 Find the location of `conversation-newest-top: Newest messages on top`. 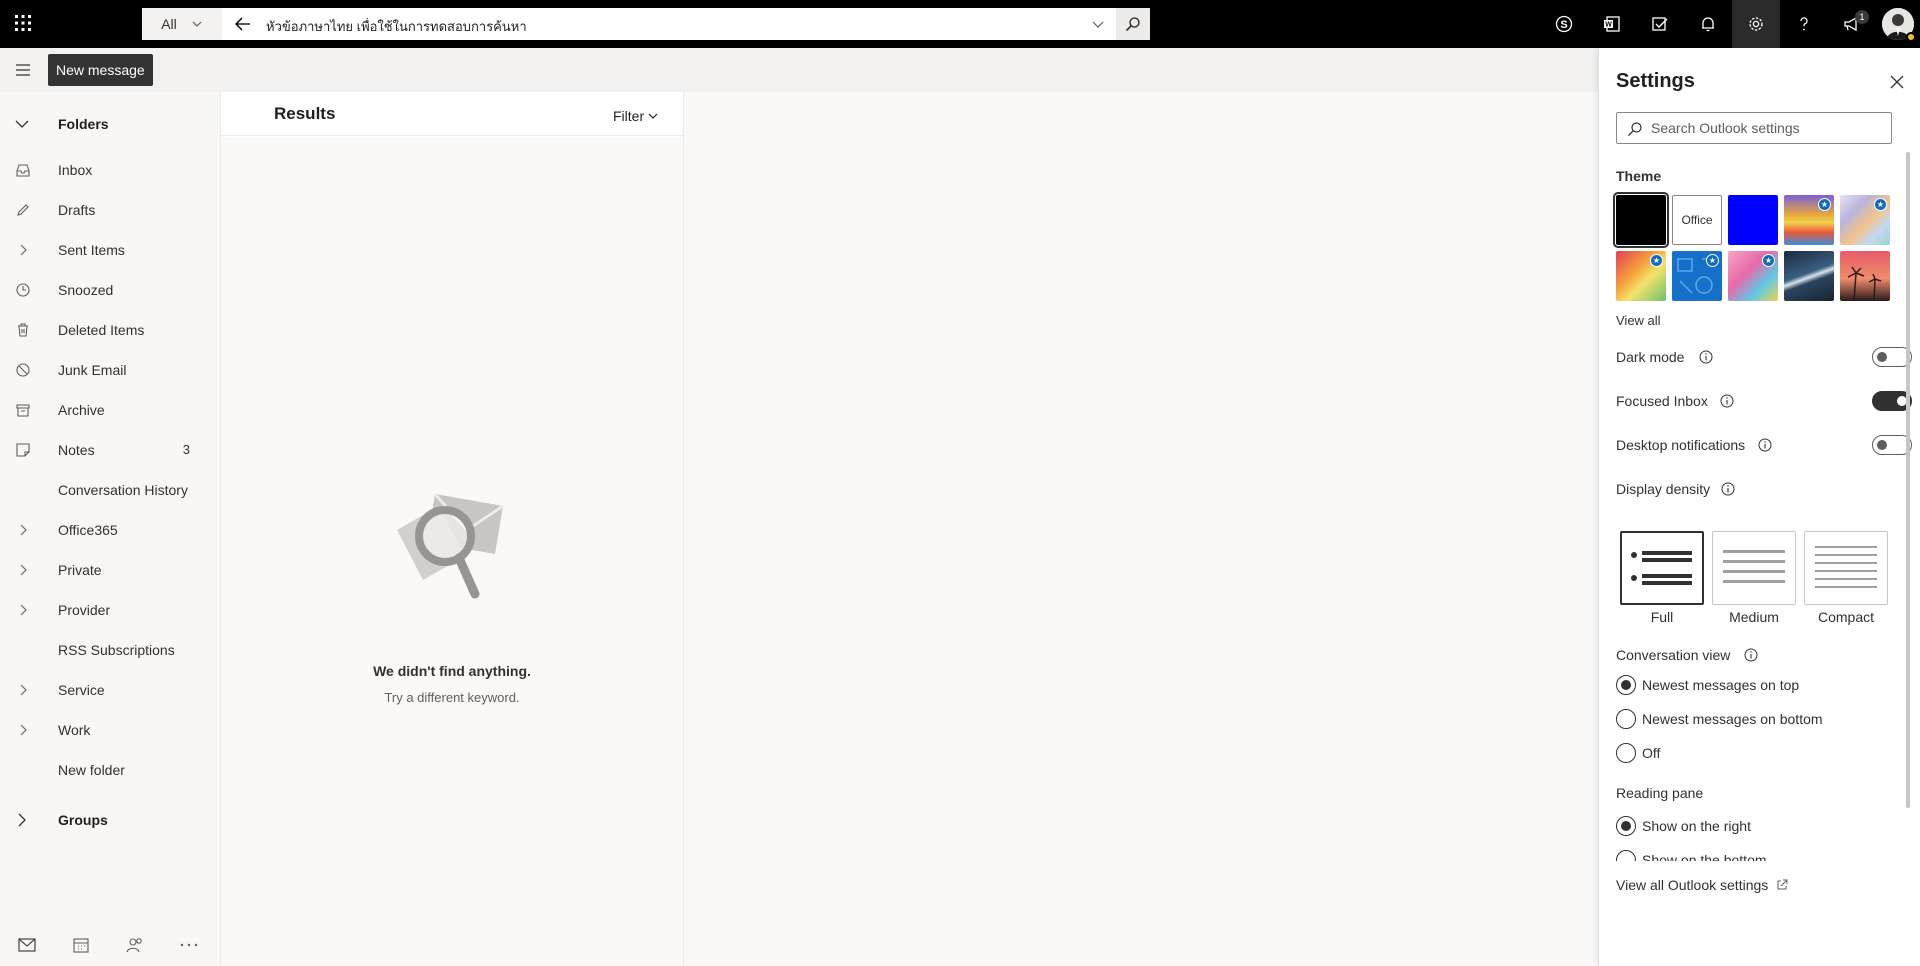

conversation-newest-top: Newest messages on top is located at coordinates (1754, 685).